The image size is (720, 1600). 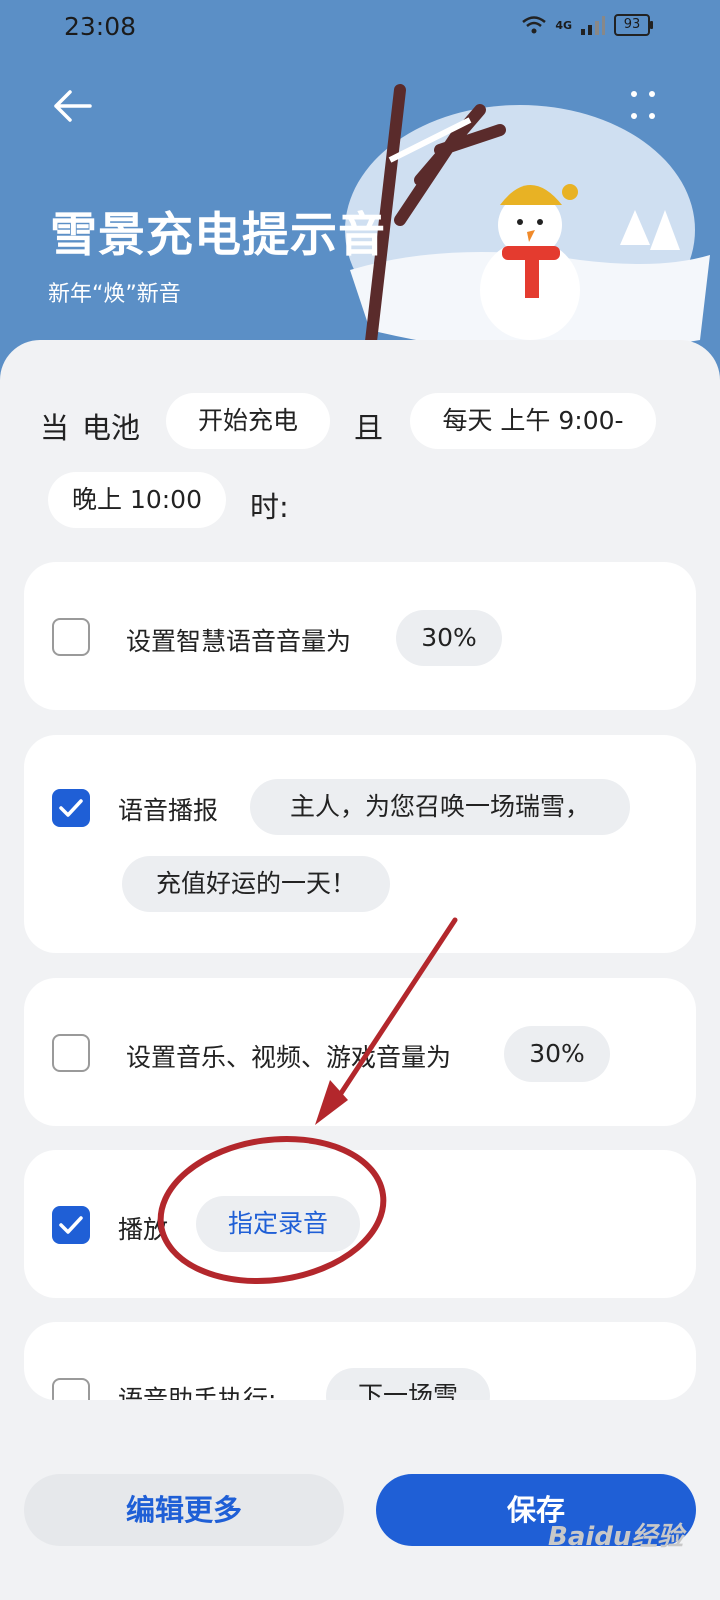 I want to click on time-range-end-chip: 晚上 10:00, so click(x=137, y=500).